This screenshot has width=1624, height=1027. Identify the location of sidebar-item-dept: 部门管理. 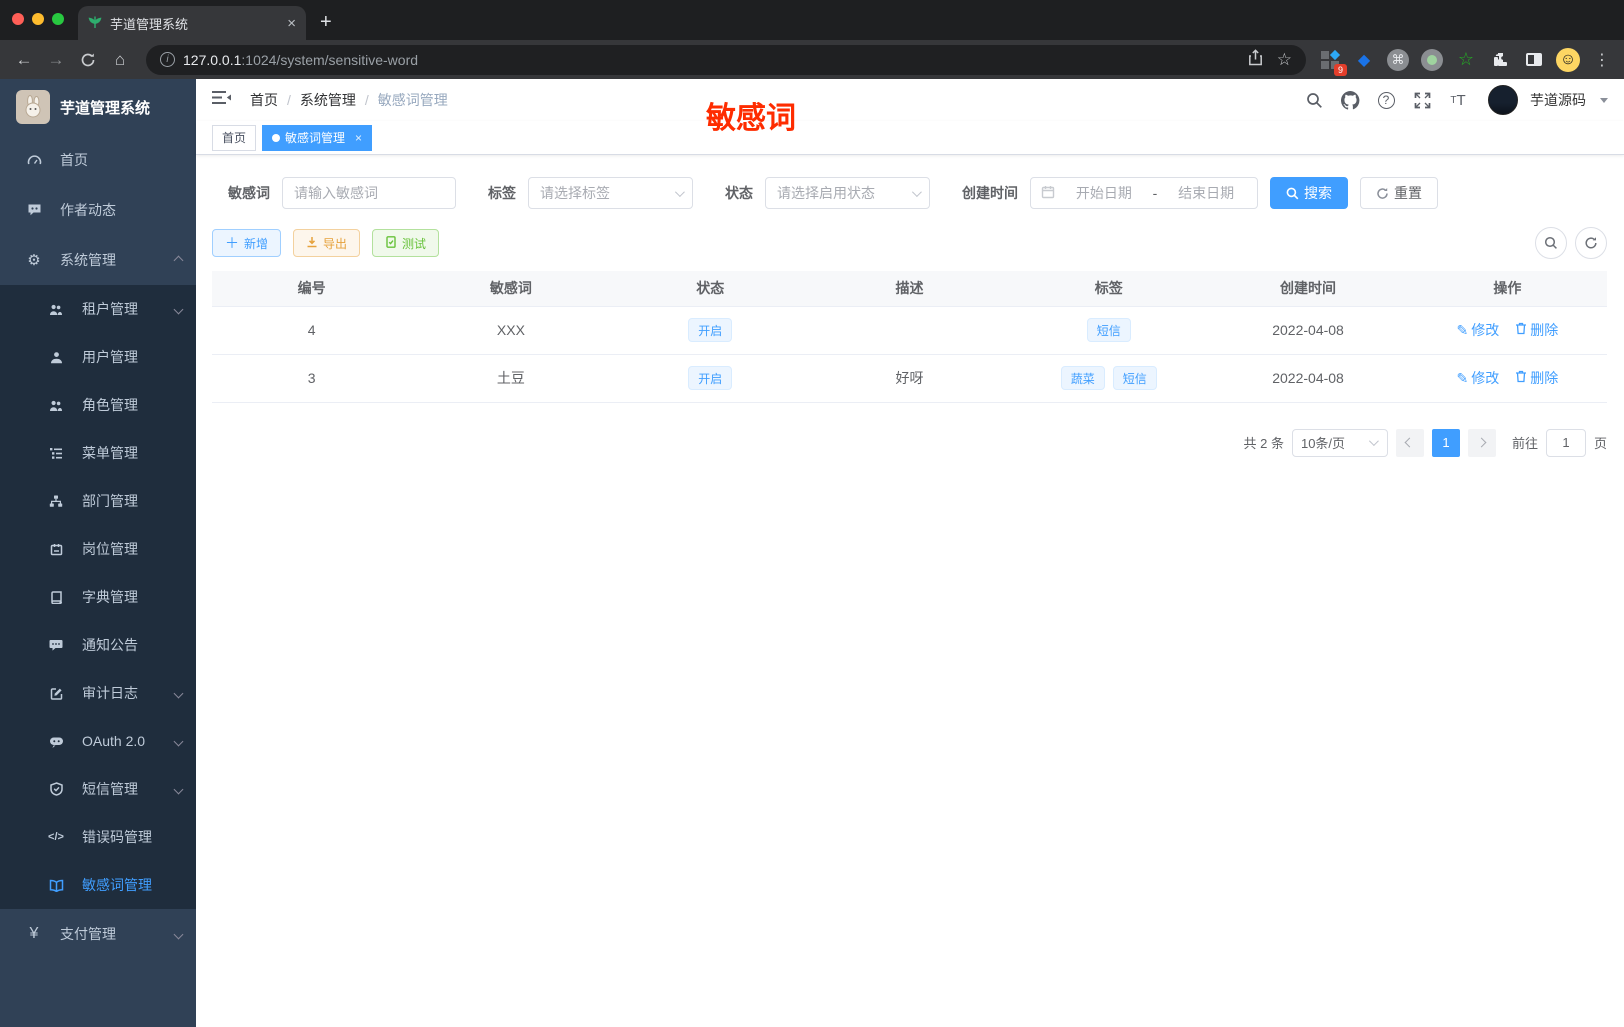
(98, 501).